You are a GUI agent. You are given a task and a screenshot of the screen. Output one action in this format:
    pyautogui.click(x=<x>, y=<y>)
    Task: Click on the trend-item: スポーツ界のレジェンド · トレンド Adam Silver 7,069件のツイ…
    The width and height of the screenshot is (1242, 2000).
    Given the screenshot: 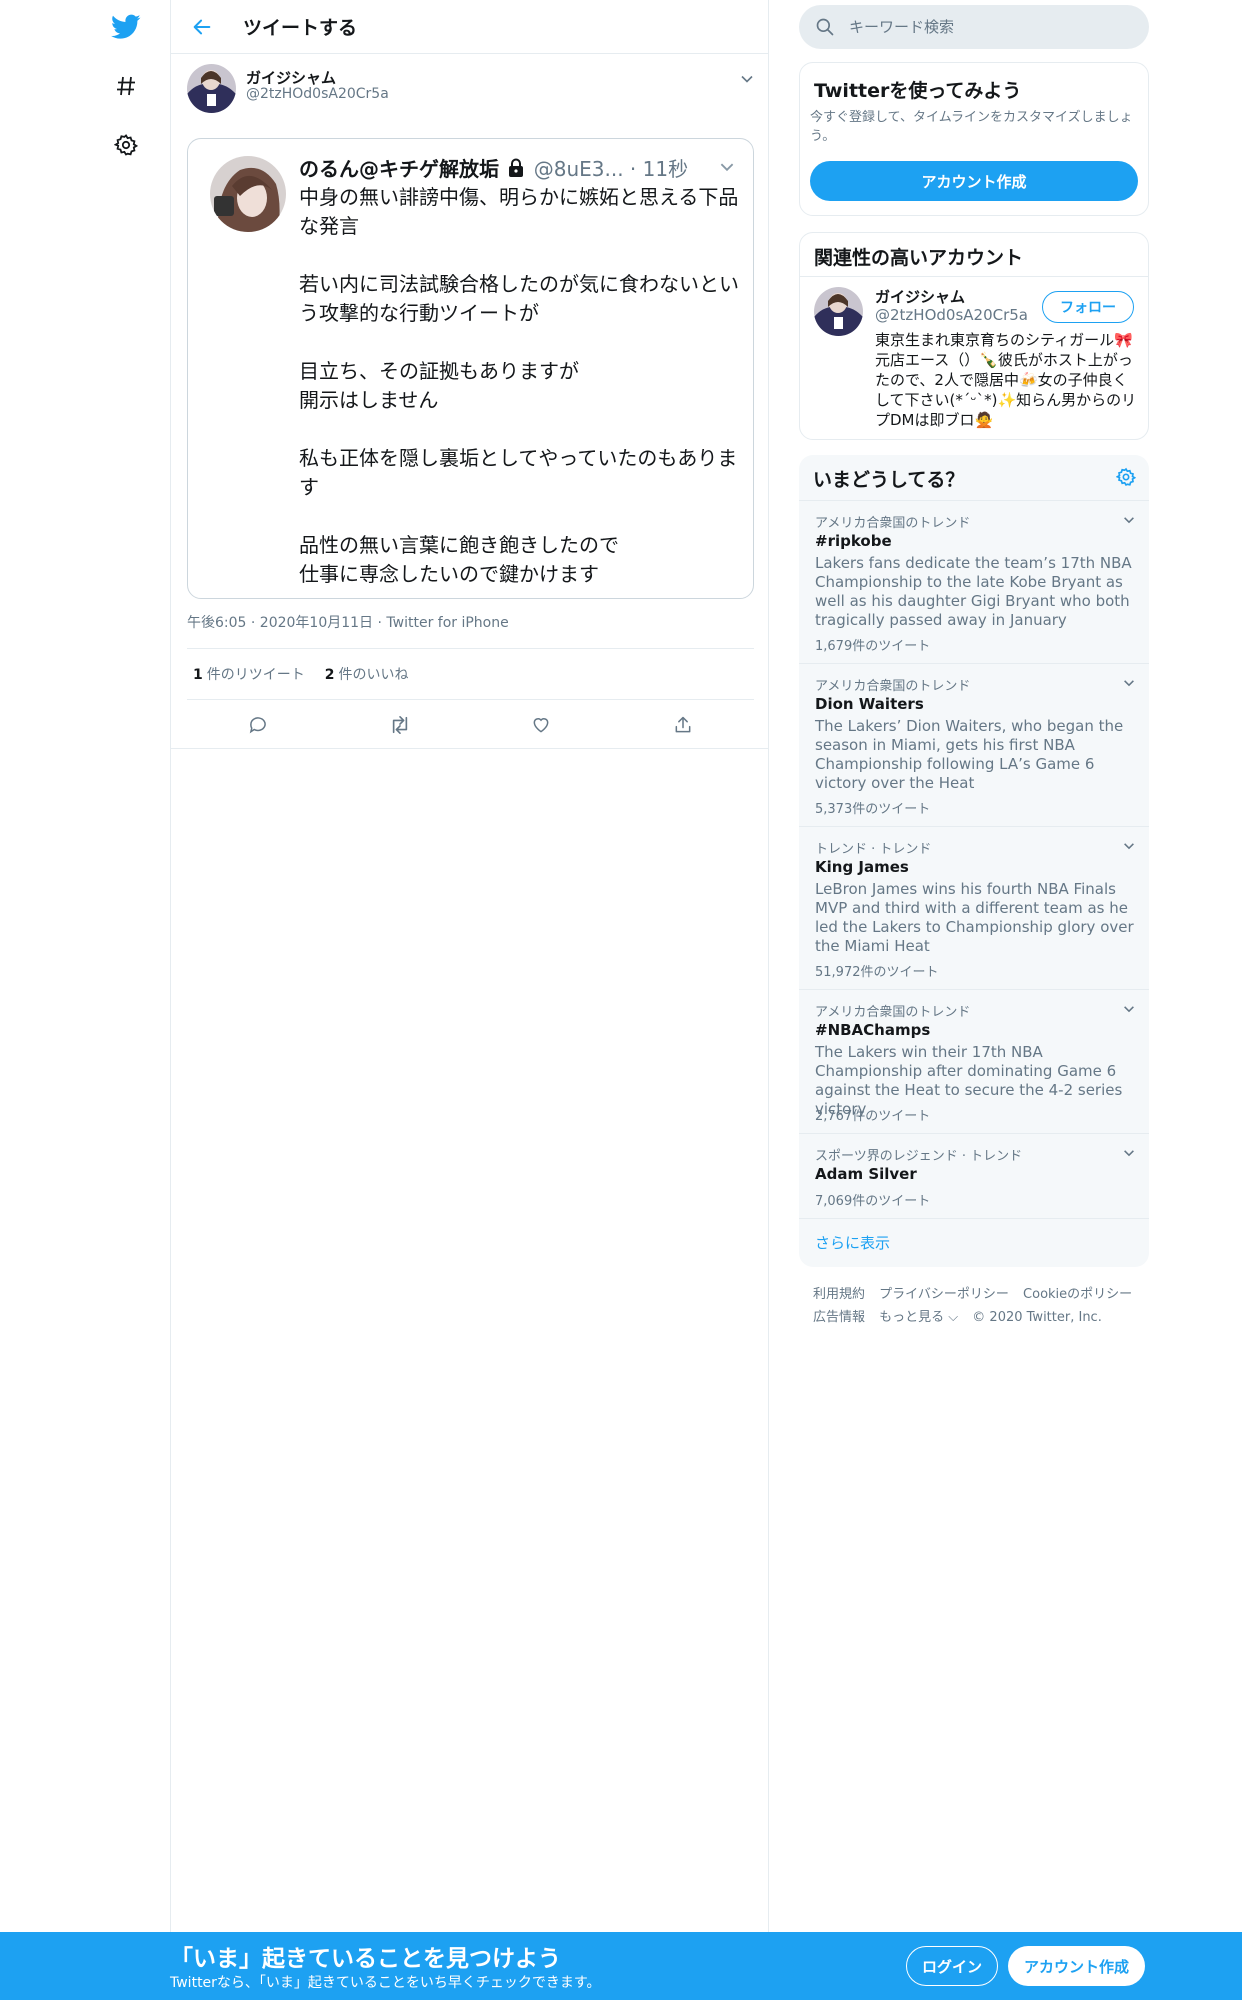 What is the action you would take?
    pyautogui.click(x=974, y=1176)
    